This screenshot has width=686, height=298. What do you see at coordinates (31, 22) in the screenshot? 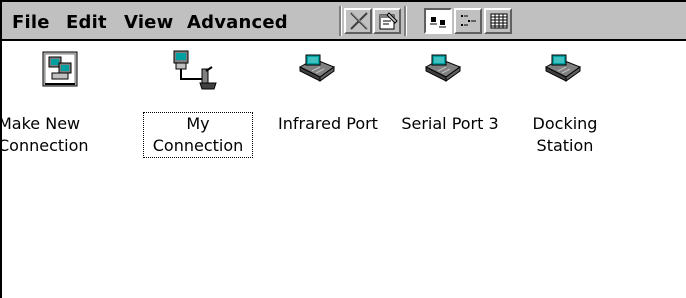
I see `menu-file: File` at bounding box center [31, 22].